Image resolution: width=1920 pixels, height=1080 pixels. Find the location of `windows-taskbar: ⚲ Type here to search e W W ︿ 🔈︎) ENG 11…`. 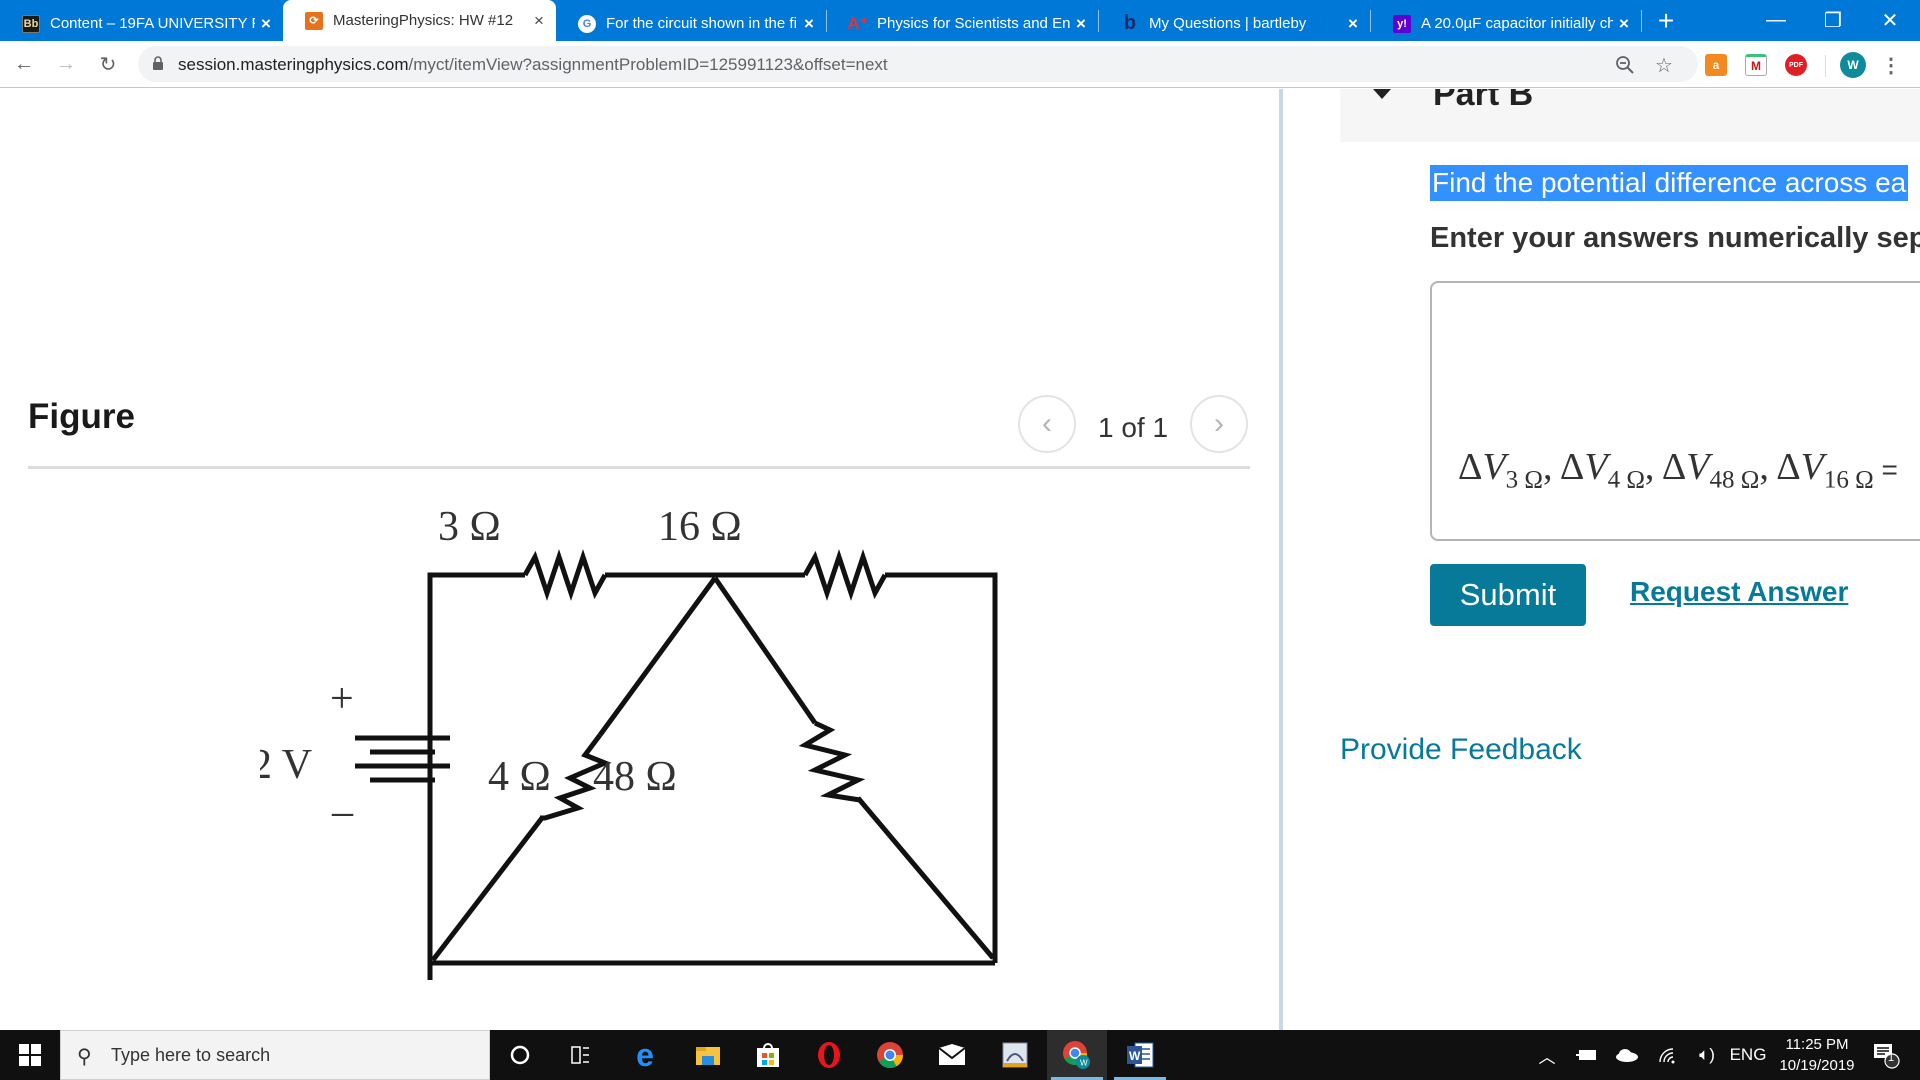

windows-taskbar: ⚲ Type here to search e W W ︿ 🔈︎) ENG 11… is located at coordinates (960, 1055).